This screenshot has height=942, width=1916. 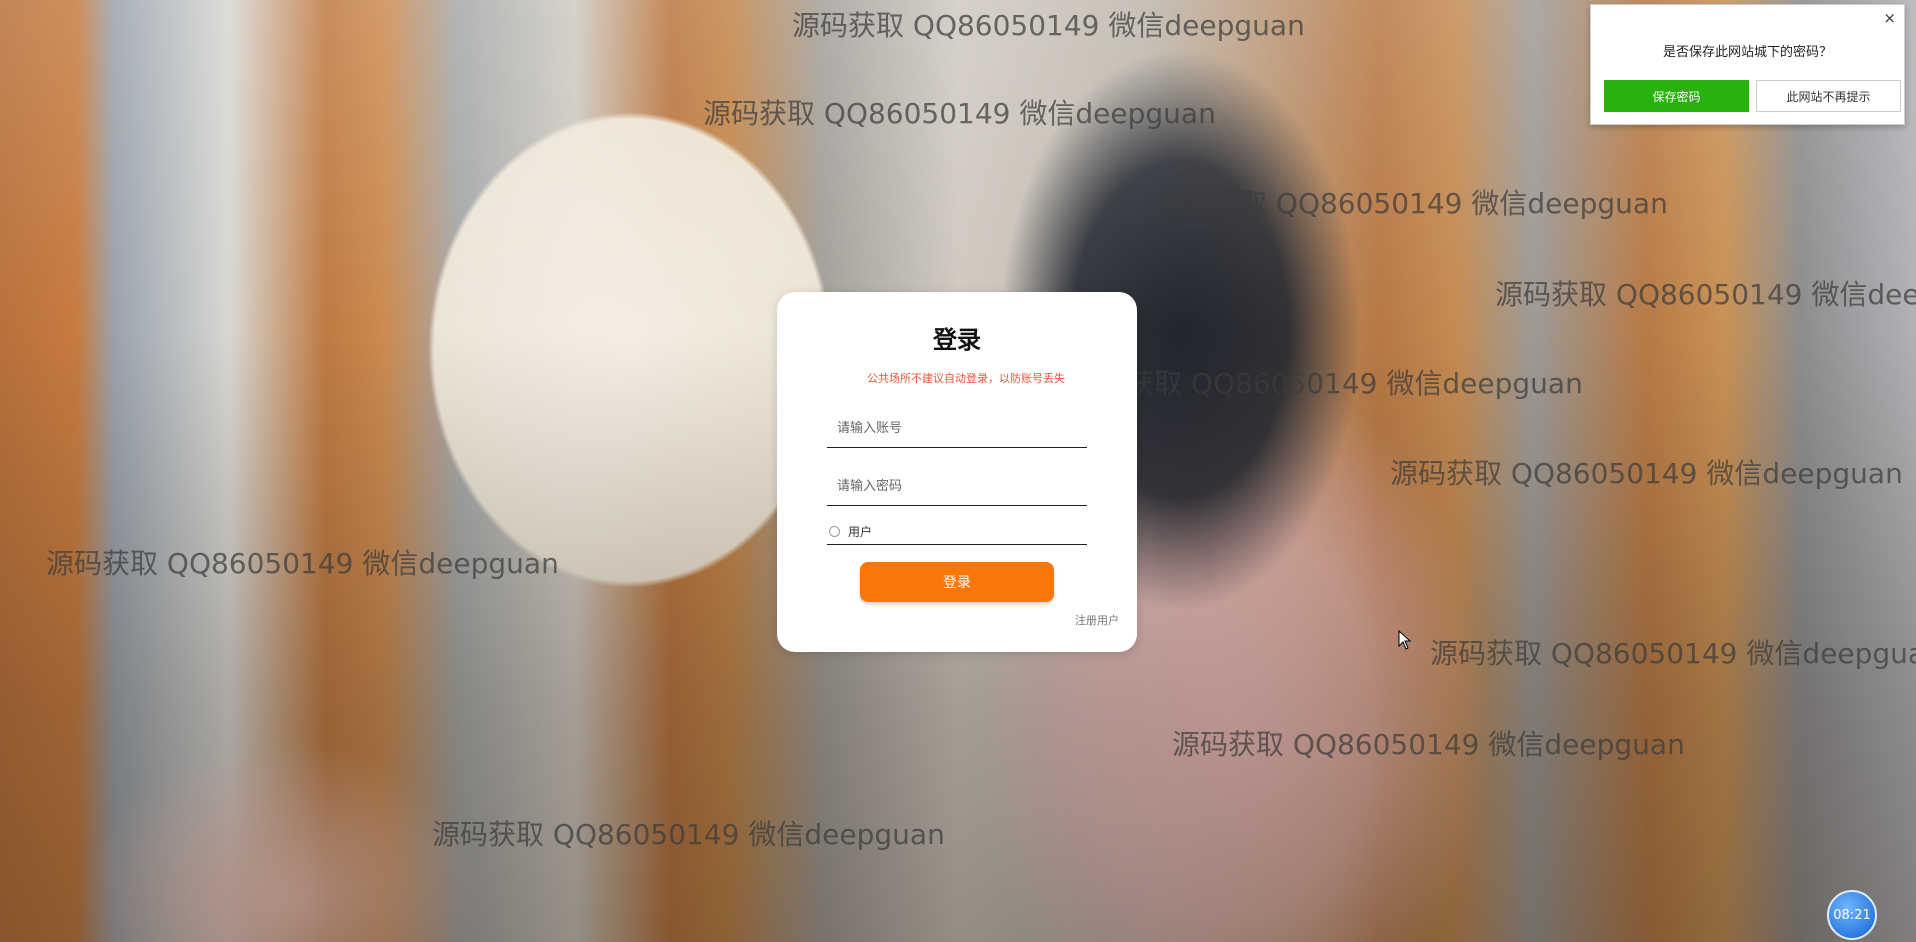 What do you see at coordinates (1828, 96) in the screenshot?
I see `never-save-button: 此网站不再提示` at bounding box center [1828, 96].